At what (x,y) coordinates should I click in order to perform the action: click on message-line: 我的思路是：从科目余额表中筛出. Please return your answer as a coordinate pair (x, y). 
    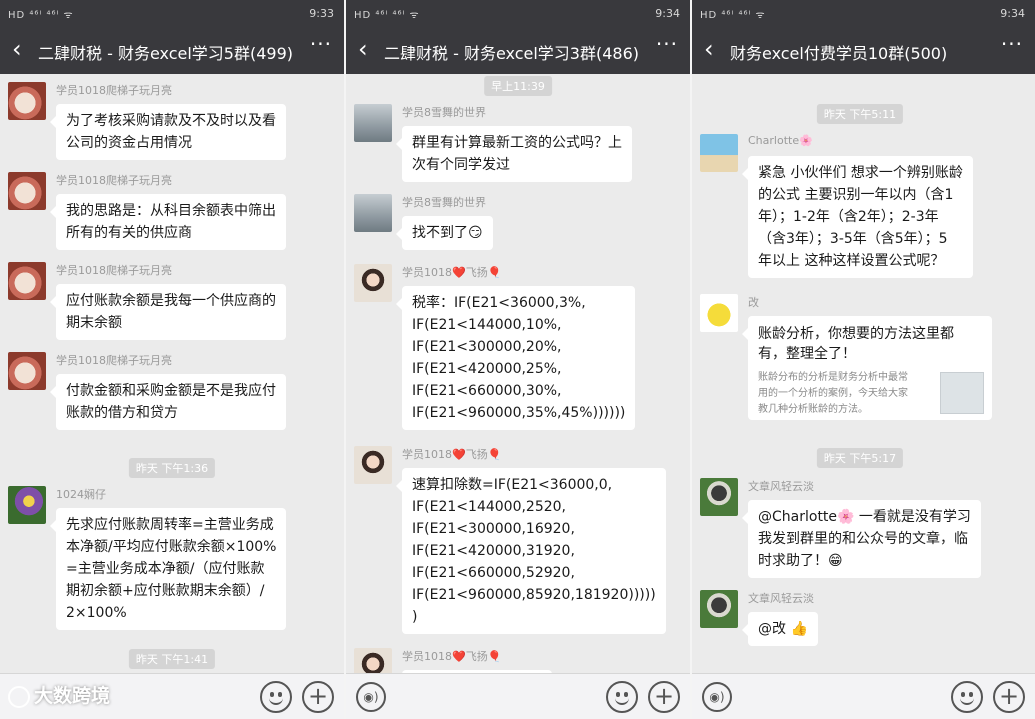
    Looking at the image, I should click on (171, 211).